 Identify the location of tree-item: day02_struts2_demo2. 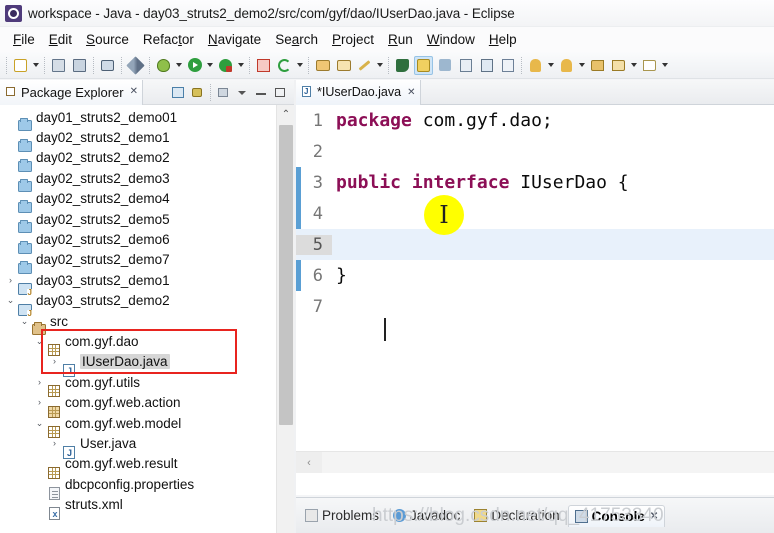
(138, 160).